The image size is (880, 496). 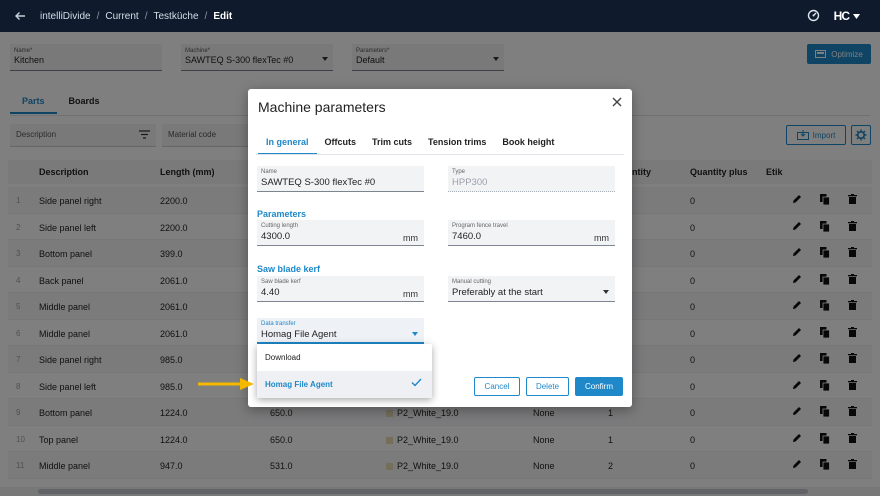 I want to click on cutting-length-field: Cutting length 4300.0 mm, so click(x=340, y=233).